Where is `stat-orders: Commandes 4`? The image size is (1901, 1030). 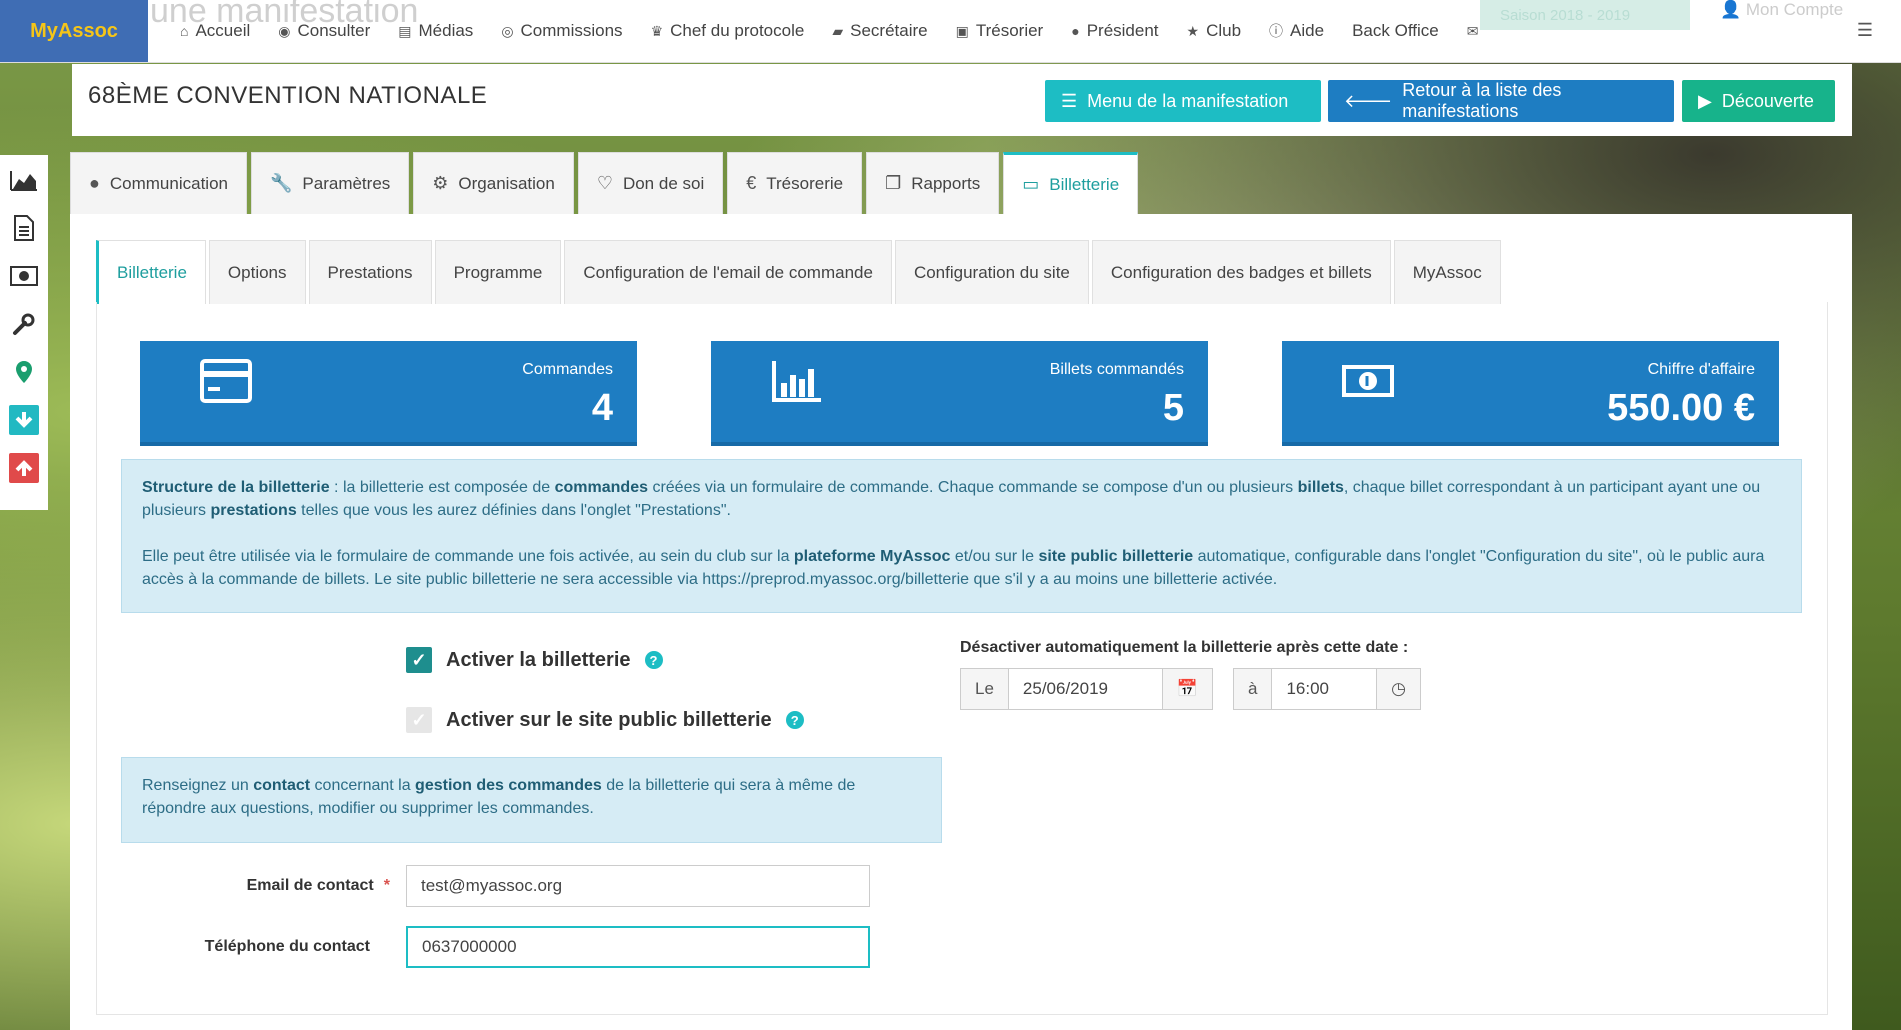
stat-orders: Commandes 4 is located at coordinates (388, 393).